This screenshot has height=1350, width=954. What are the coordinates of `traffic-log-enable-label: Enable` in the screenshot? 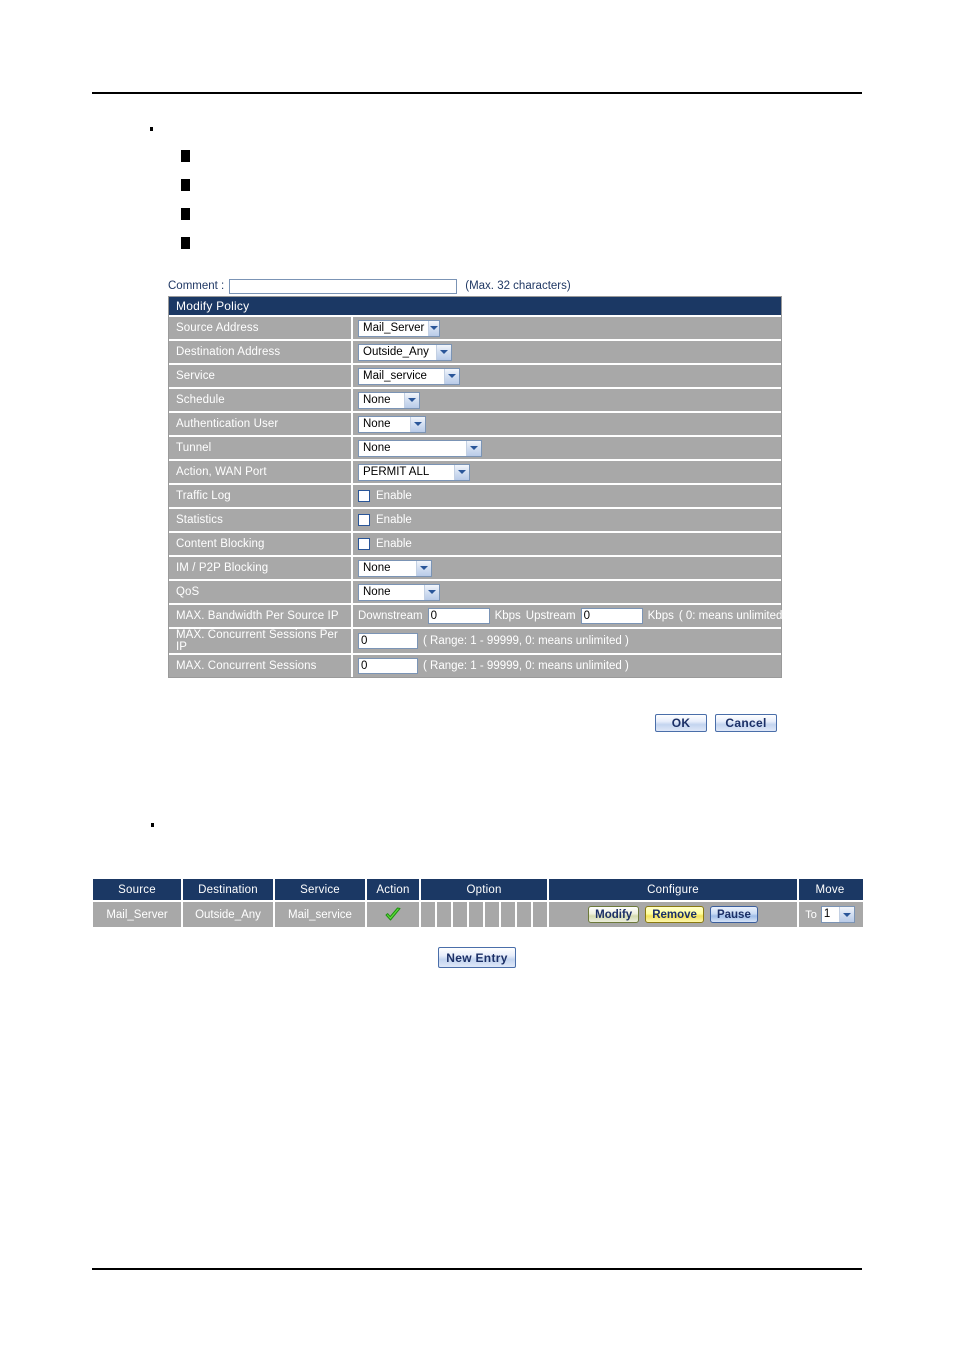 It's located at (394, 496).